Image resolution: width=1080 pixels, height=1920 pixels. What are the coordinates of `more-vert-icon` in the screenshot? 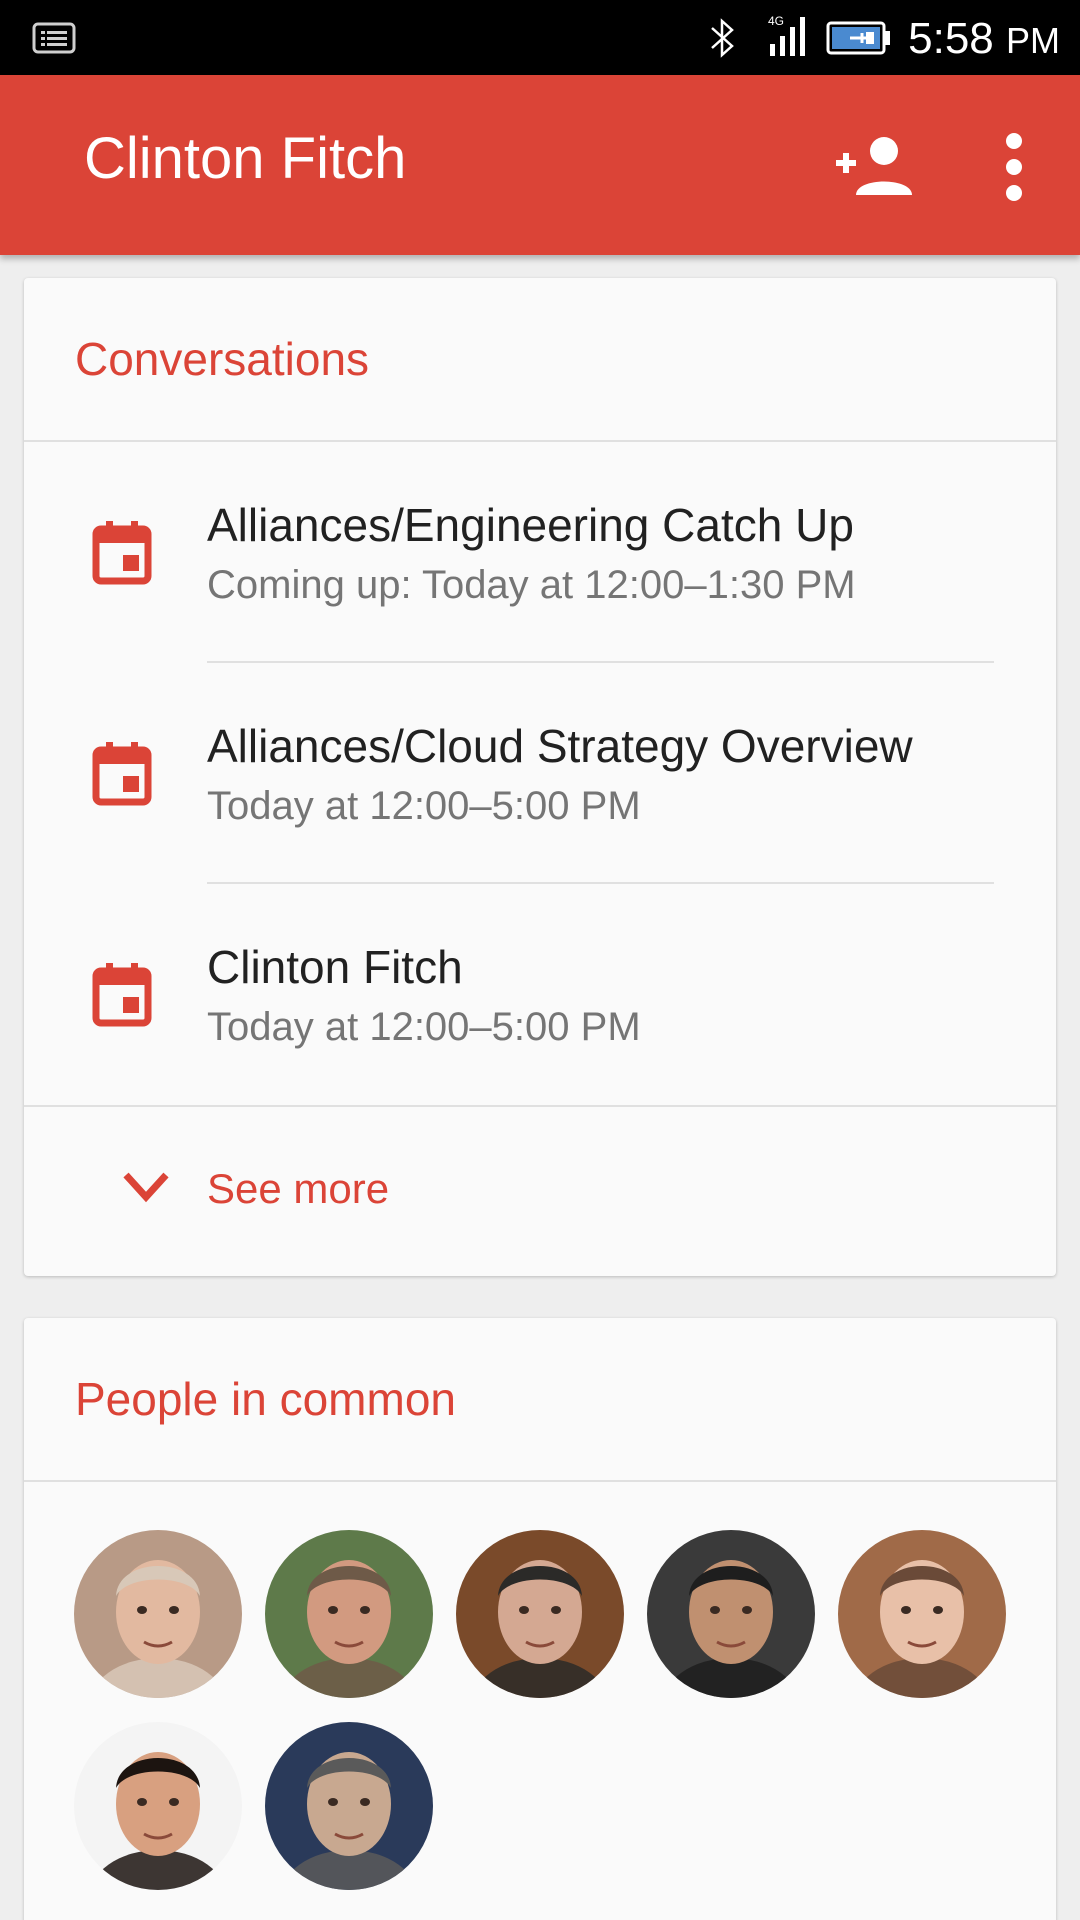 It's located at (1014, 167).